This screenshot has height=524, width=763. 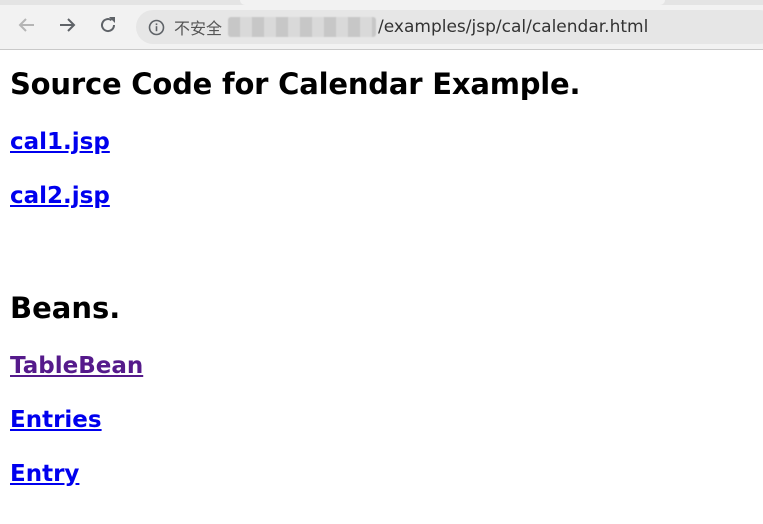 I want to click on address-bar: 不安全 /examples/jsp/cal/calendar.html, so click(x=449, y=27).